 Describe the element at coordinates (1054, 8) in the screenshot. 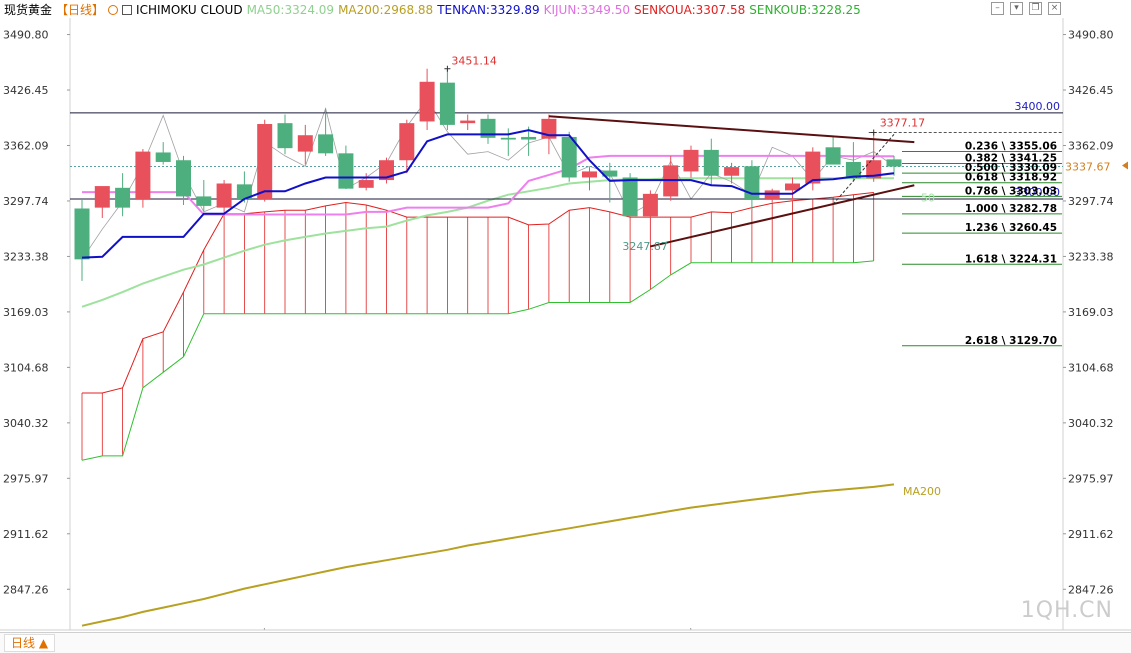

I see `close-icon: ×` at that location.